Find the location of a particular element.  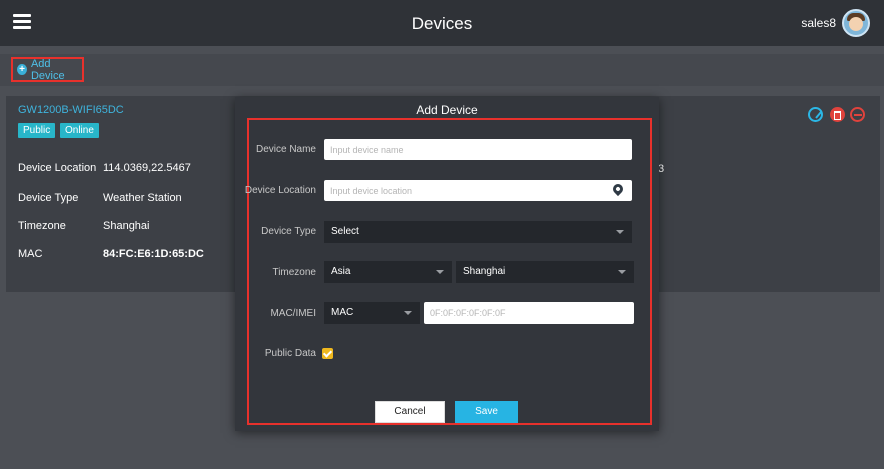

add-device-button: + Add Device is located at coordinates (47, 69).